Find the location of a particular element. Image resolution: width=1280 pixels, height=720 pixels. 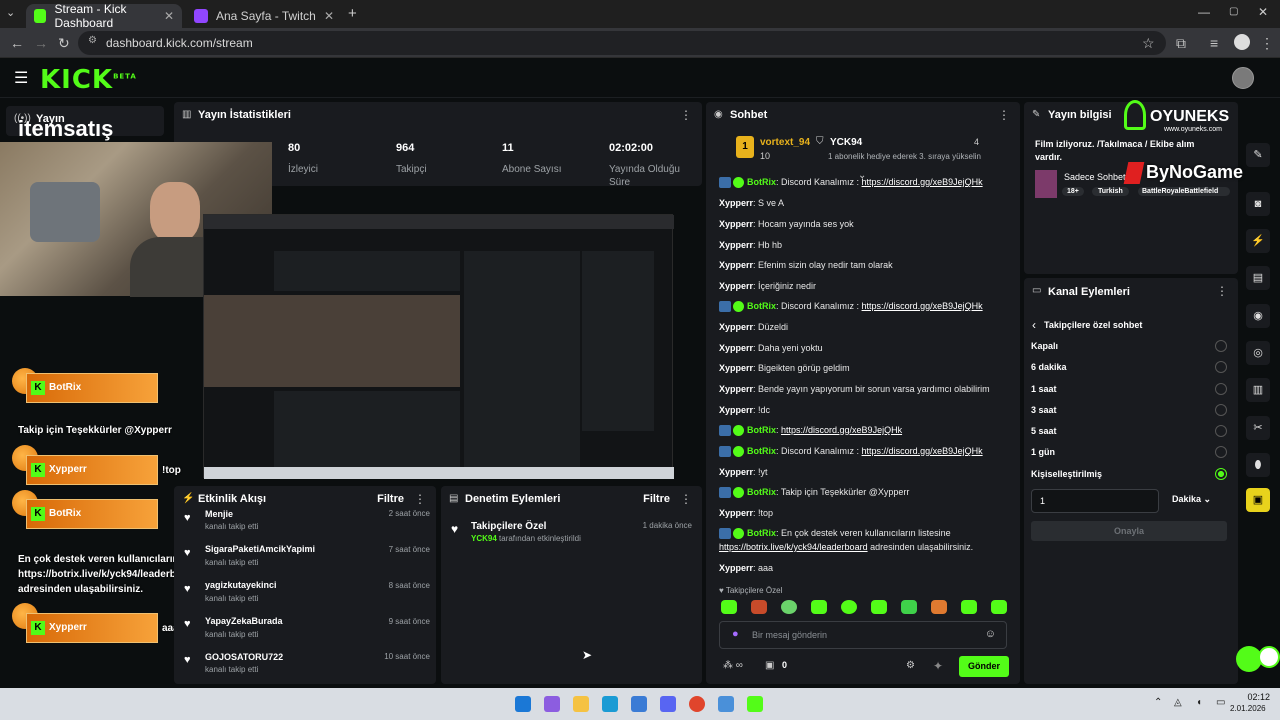

tray-chevron-icon: ⌃ is located at coordinates (1158, 702).